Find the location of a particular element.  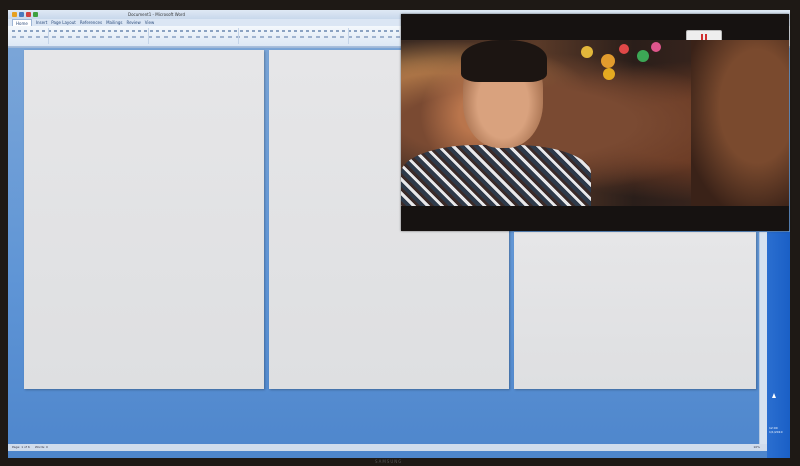

tab-home: Home is located at coordinates (22, 22).